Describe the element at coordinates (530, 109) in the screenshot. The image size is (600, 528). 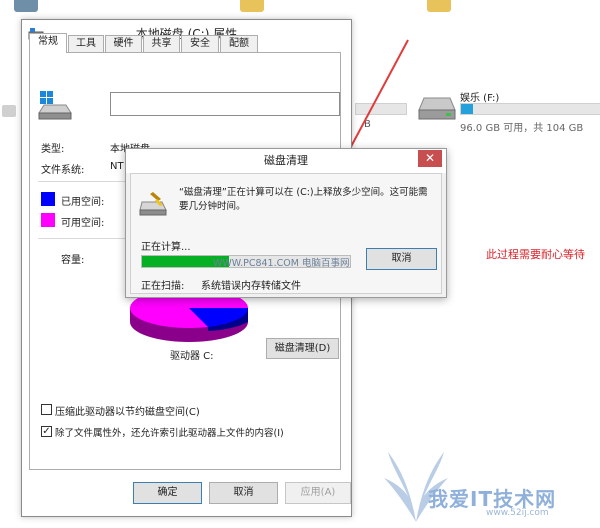
I see `drive-usage-bar` at that location.